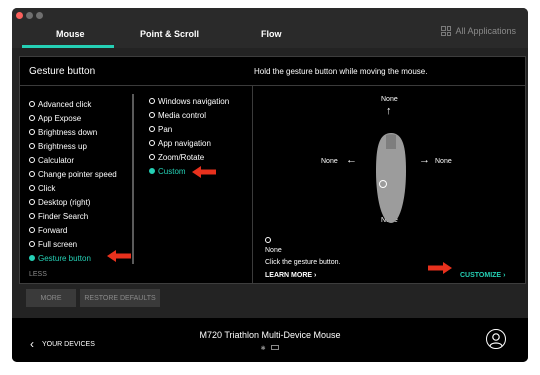  Describe the element at coordinates (182, 115) in the screenshot. I see `option-label: Media control` at that location.